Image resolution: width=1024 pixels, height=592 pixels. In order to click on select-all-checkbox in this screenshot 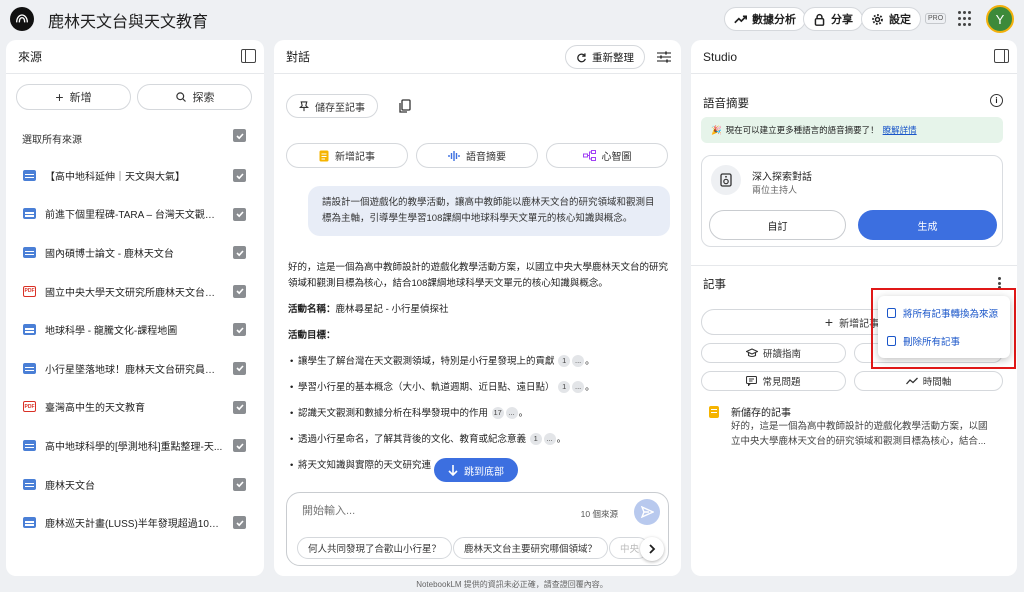, I will do `click(239, 135)`.